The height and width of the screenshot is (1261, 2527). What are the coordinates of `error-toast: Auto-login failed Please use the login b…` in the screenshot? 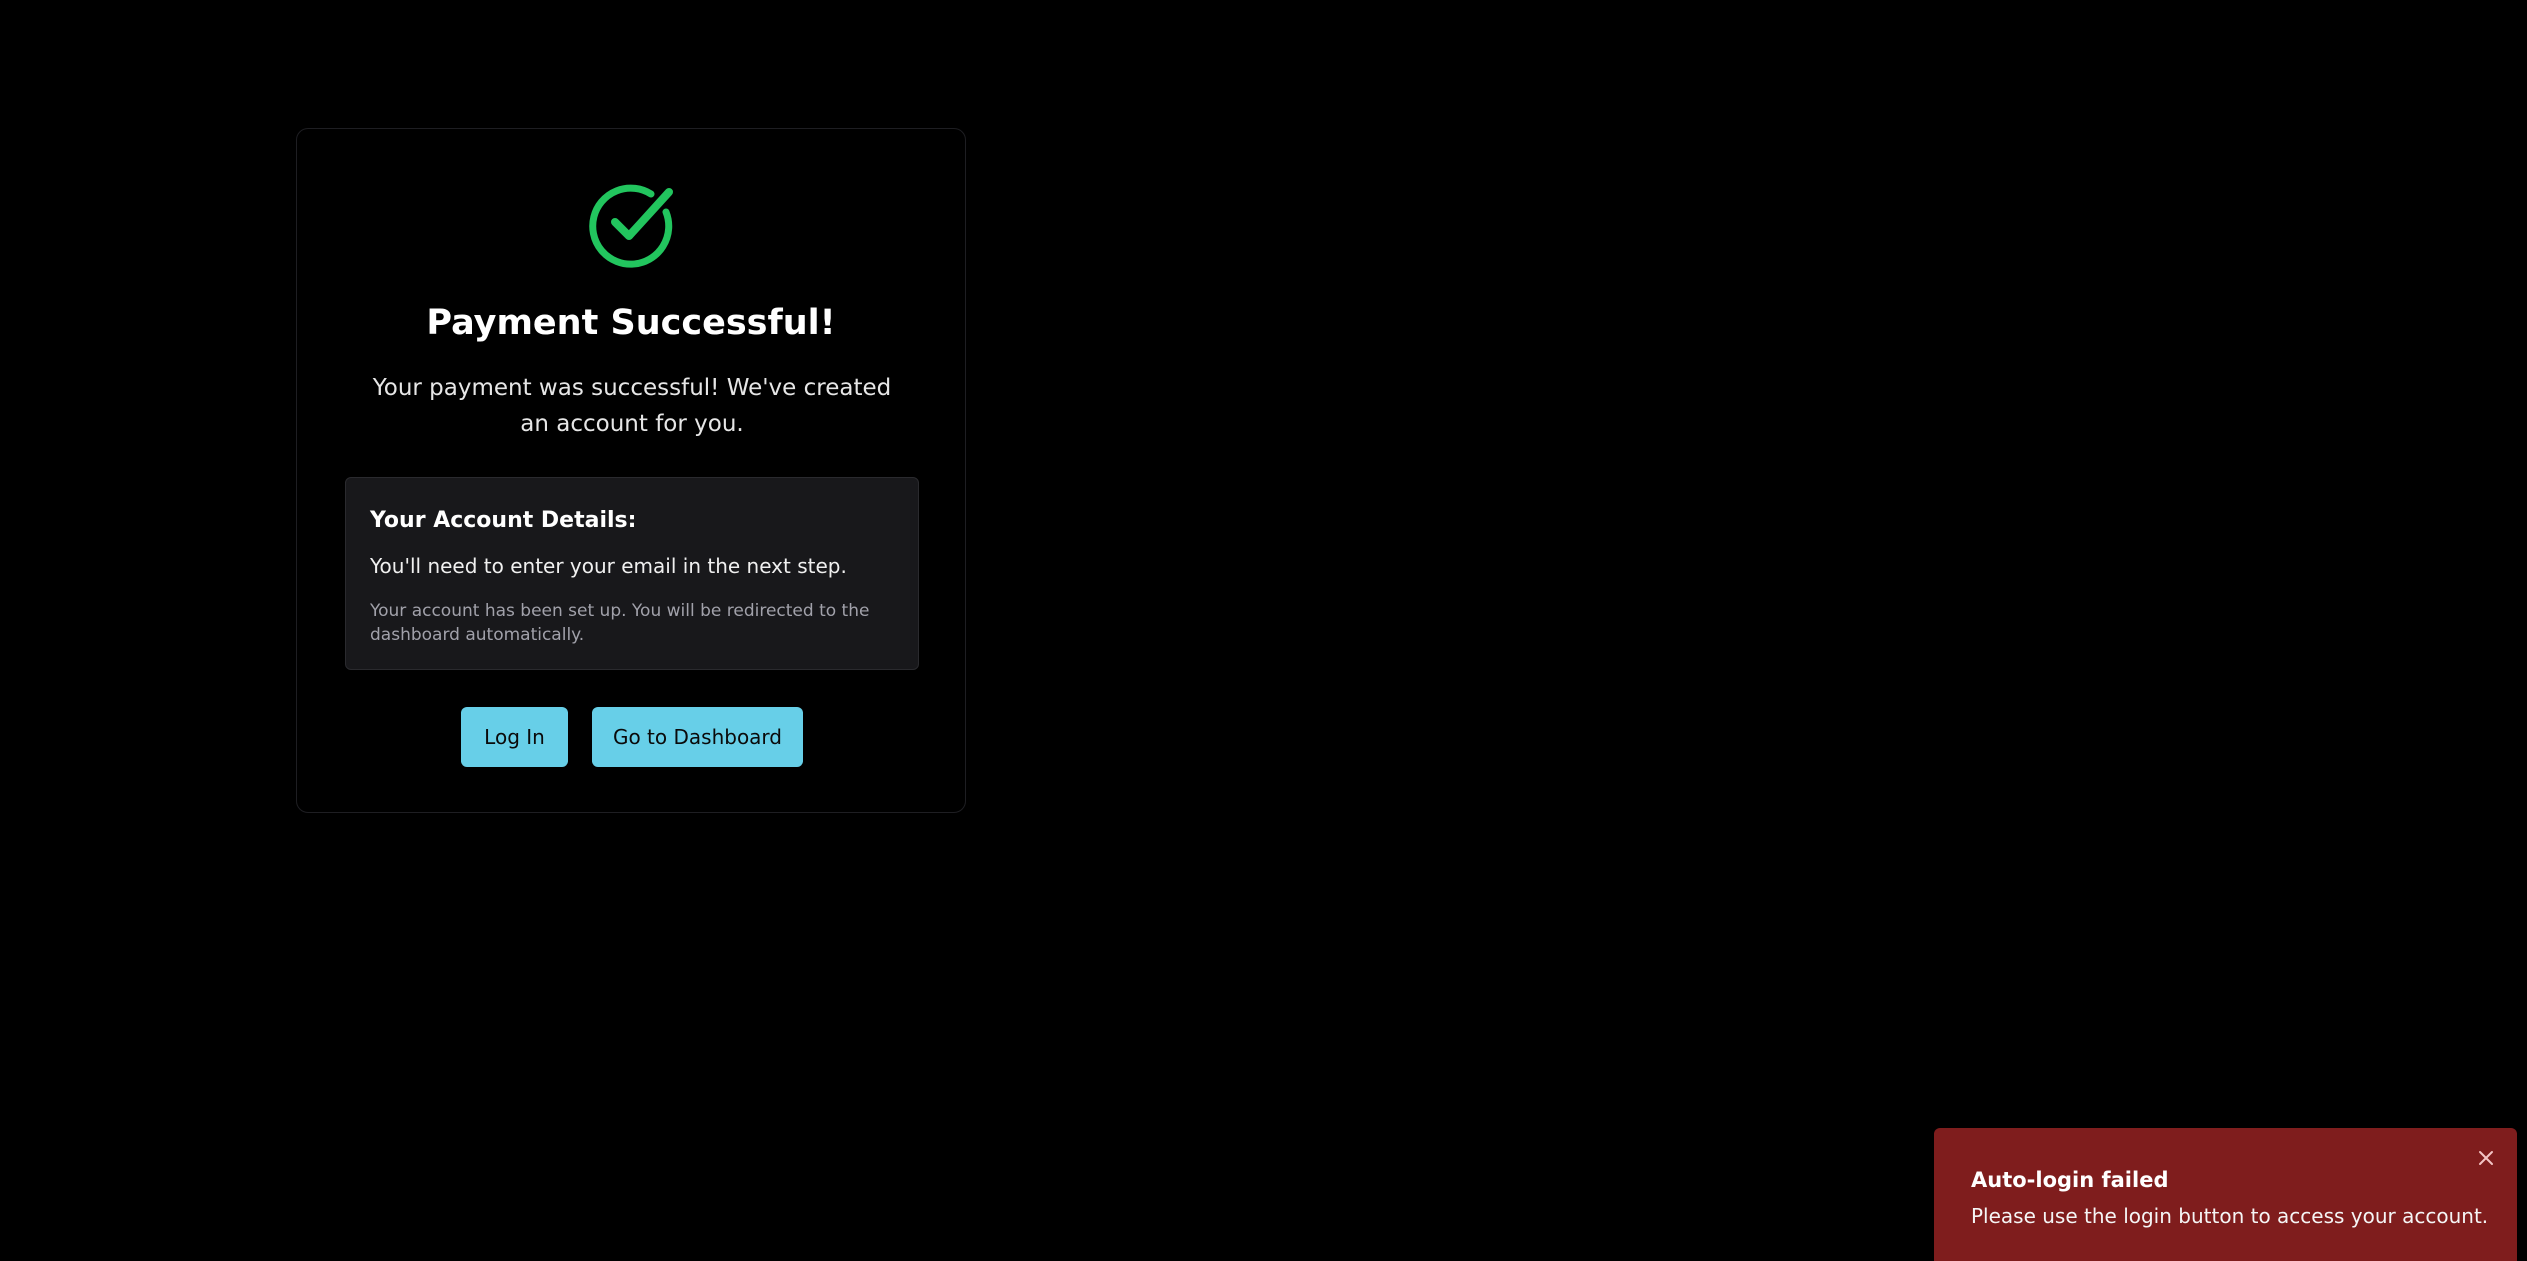 It's located at (2225, 1194).